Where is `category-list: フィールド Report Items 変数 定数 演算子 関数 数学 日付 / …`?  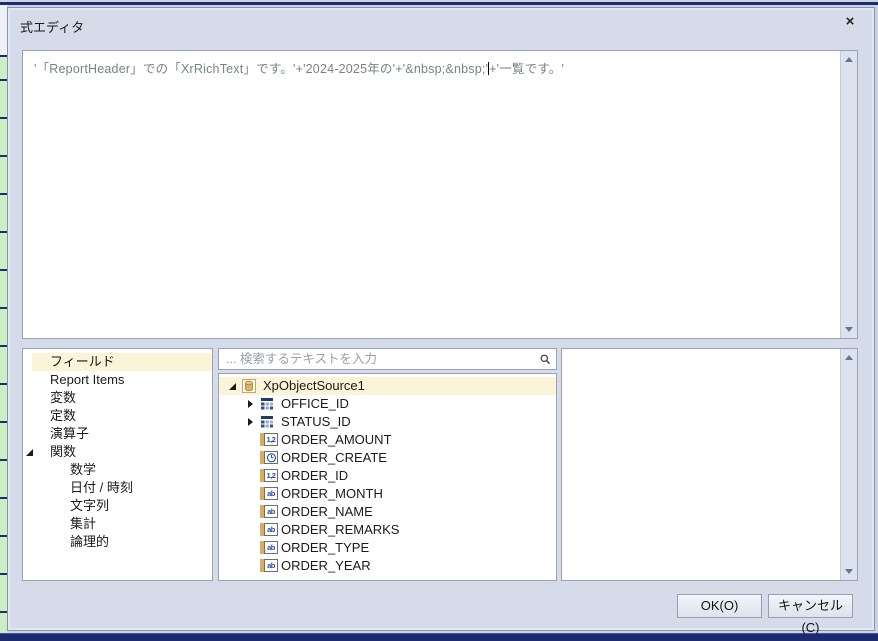
category-list: フィールド Report Items 変数 定数 演算子 関数 数学 日付 / … is located at coordinates (117, 450).